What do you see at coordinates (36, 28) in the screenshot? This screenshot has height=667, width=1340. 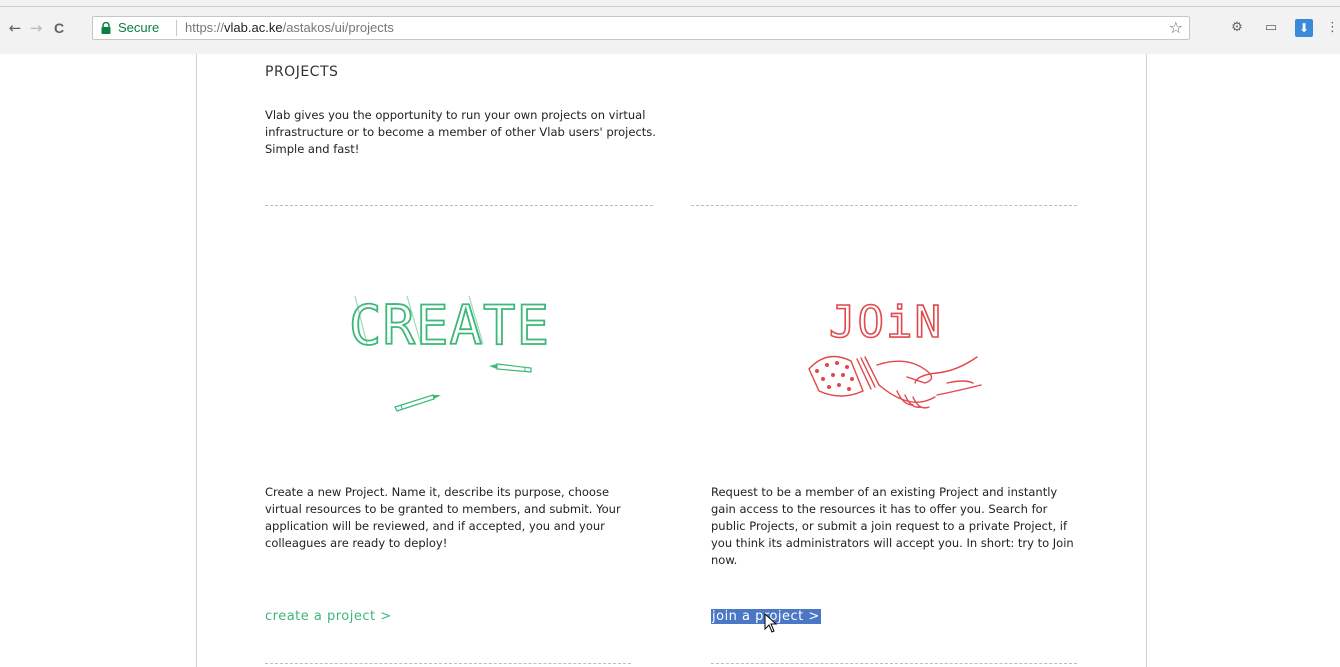 I see `forward-button: →` at bounding box center [36, 28].